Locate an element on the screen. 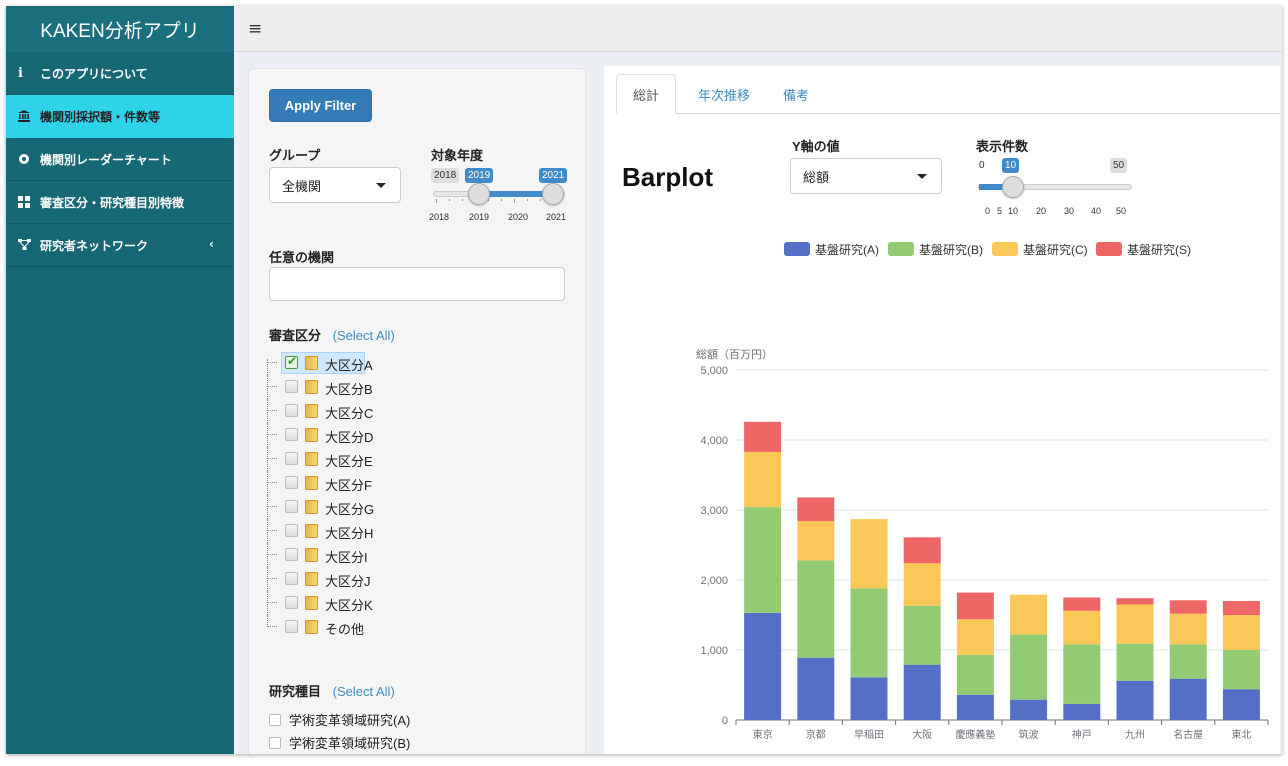 The image size is (1288, 766). count-slider-handle is located at coordinates (1013, 187).